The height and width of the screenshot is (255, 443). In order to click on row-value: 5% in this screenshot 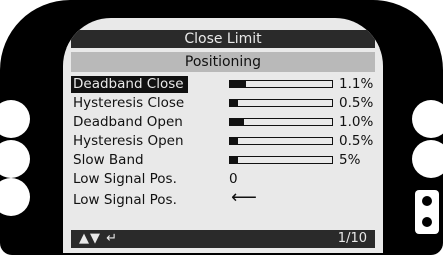, I will do `click(350, 160)`.